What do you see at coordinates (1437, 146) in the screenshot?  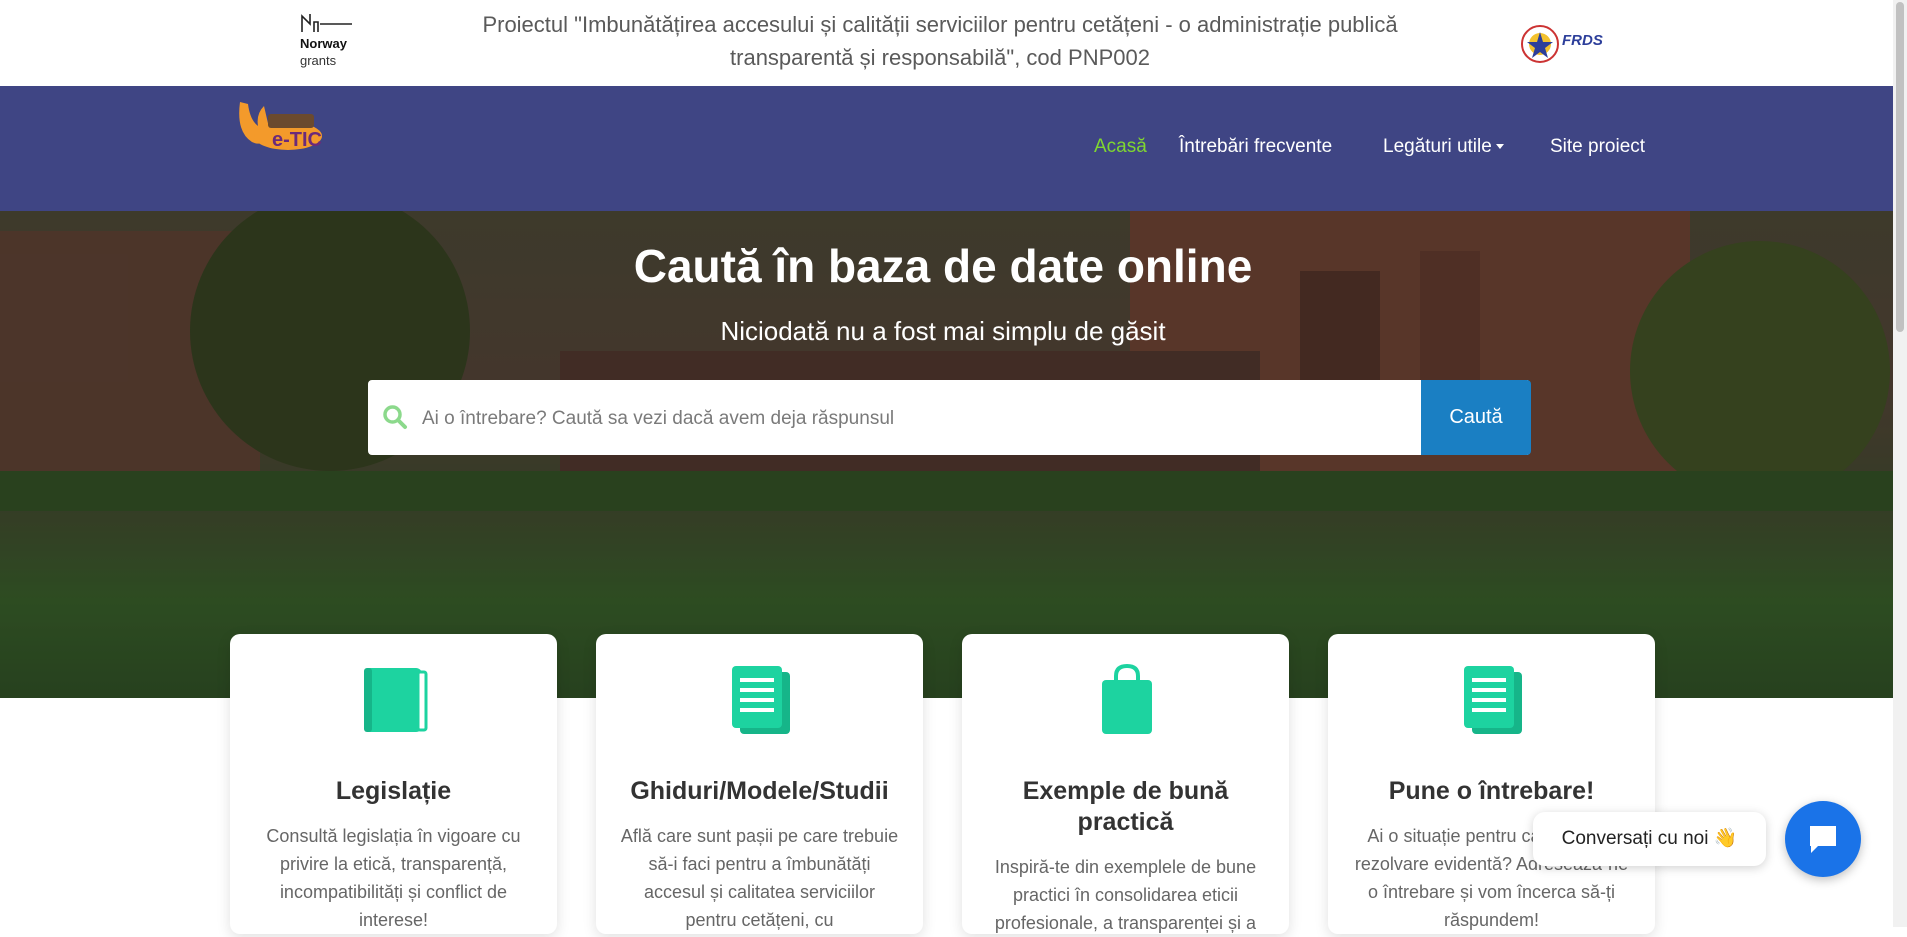 I see `nav-item-legaturi-label: Legături utile` at bounding box center [1437, 146].